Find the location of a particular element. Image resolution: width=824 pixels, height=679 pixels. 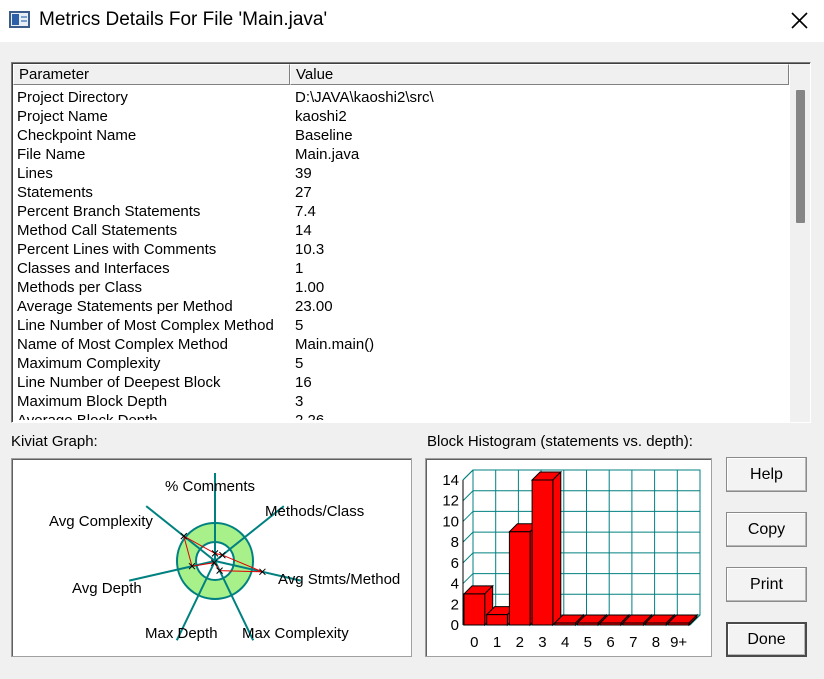

parameter-value: kaoshi2 is located at coordinates (321, 116).